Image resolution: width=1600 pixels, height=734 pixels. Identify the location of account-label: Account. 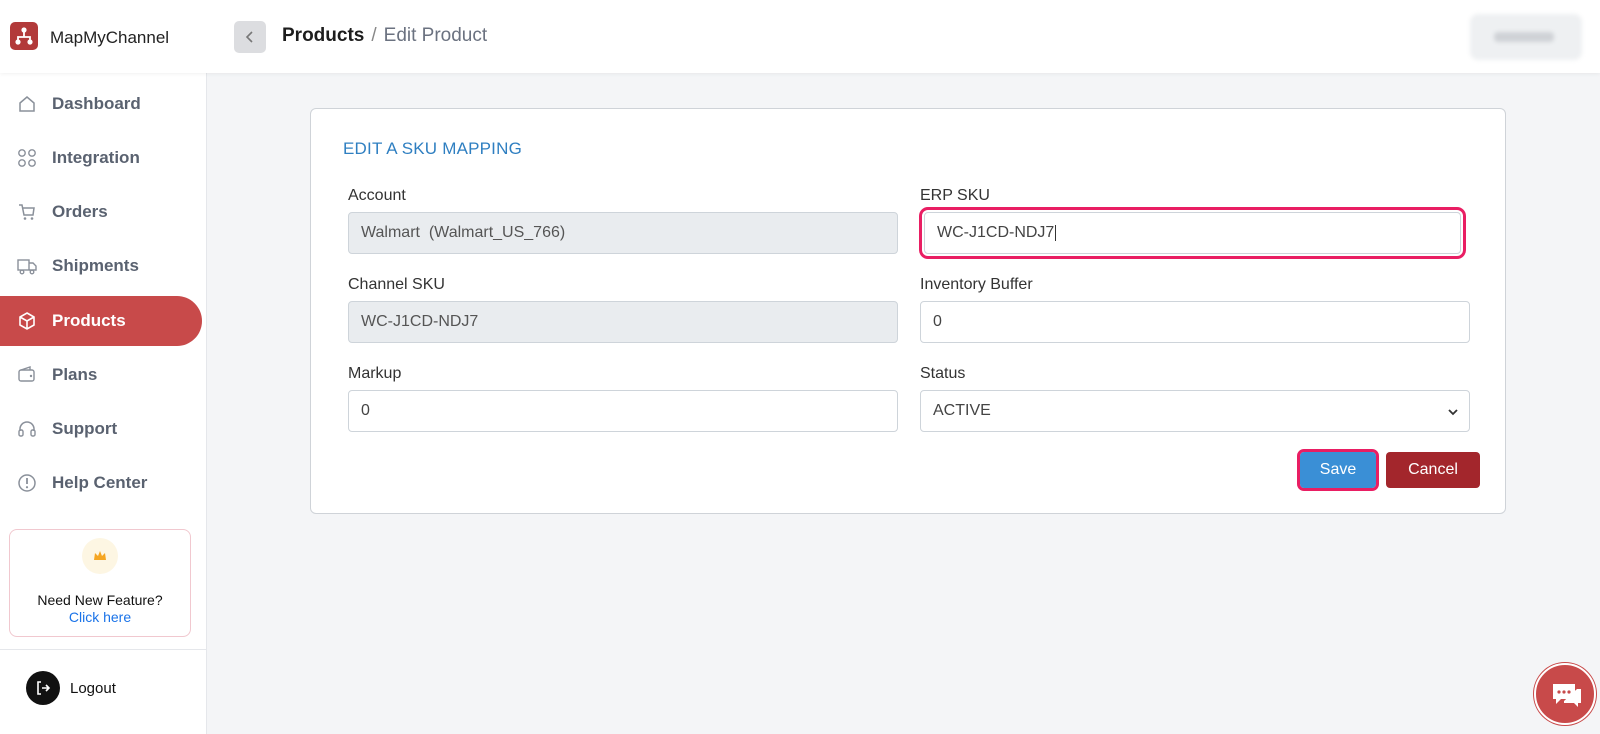
(377, 195).